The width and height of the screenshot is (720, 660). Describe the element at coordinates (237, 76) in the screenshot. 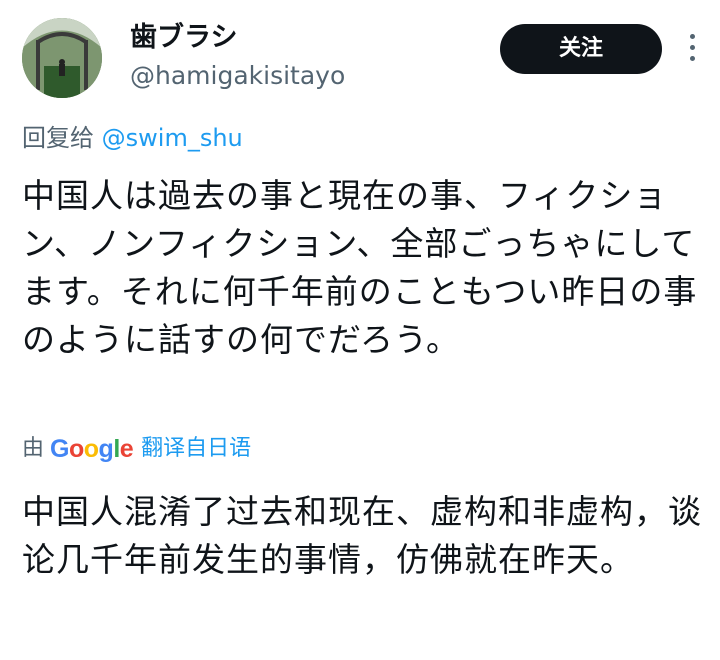

I see `author-handle: @hamigakisitayo` at that location.